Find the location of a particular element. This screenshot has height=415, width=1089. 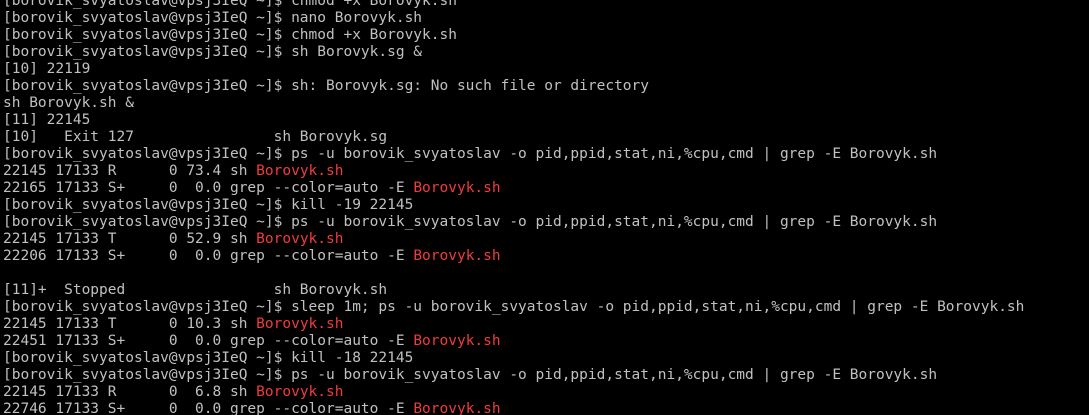

terminal-line: 22145 17133 T 0 52.9 sh Borovyk.sh is located at coordinates (513, 239).